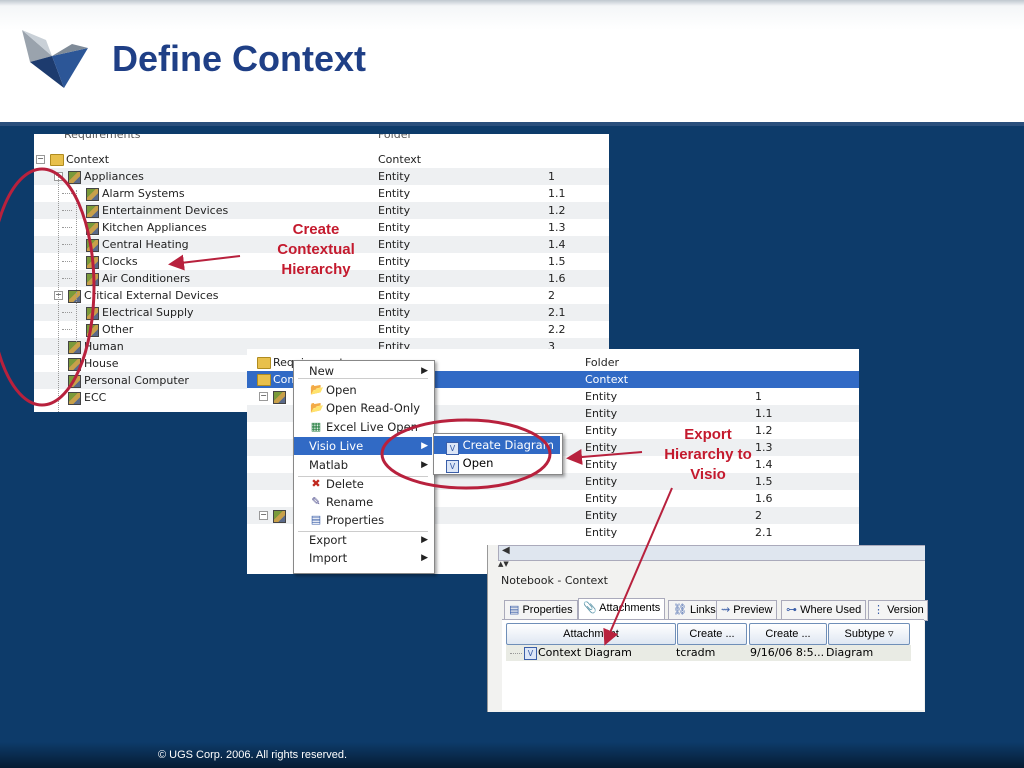 The width and height of the screenshot is (1024, 768). What do you see at coordinates (316, 519) in the screenshot?
I see `properties-icon: ▤` at bounding box center [316, 519].